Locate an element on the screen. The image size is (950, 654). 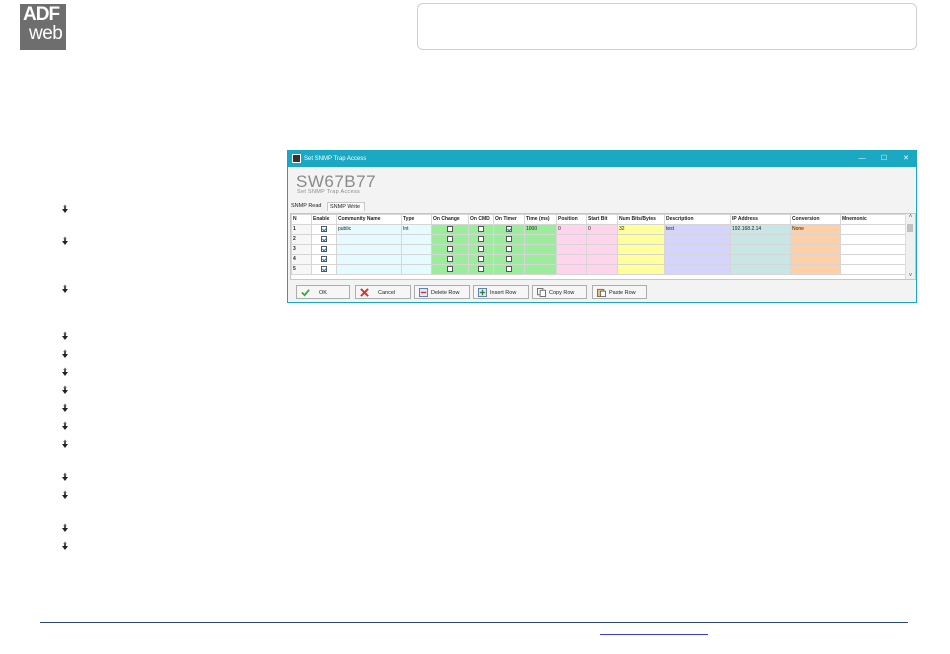
cell-type: Int is located at coordinates (416, 229).